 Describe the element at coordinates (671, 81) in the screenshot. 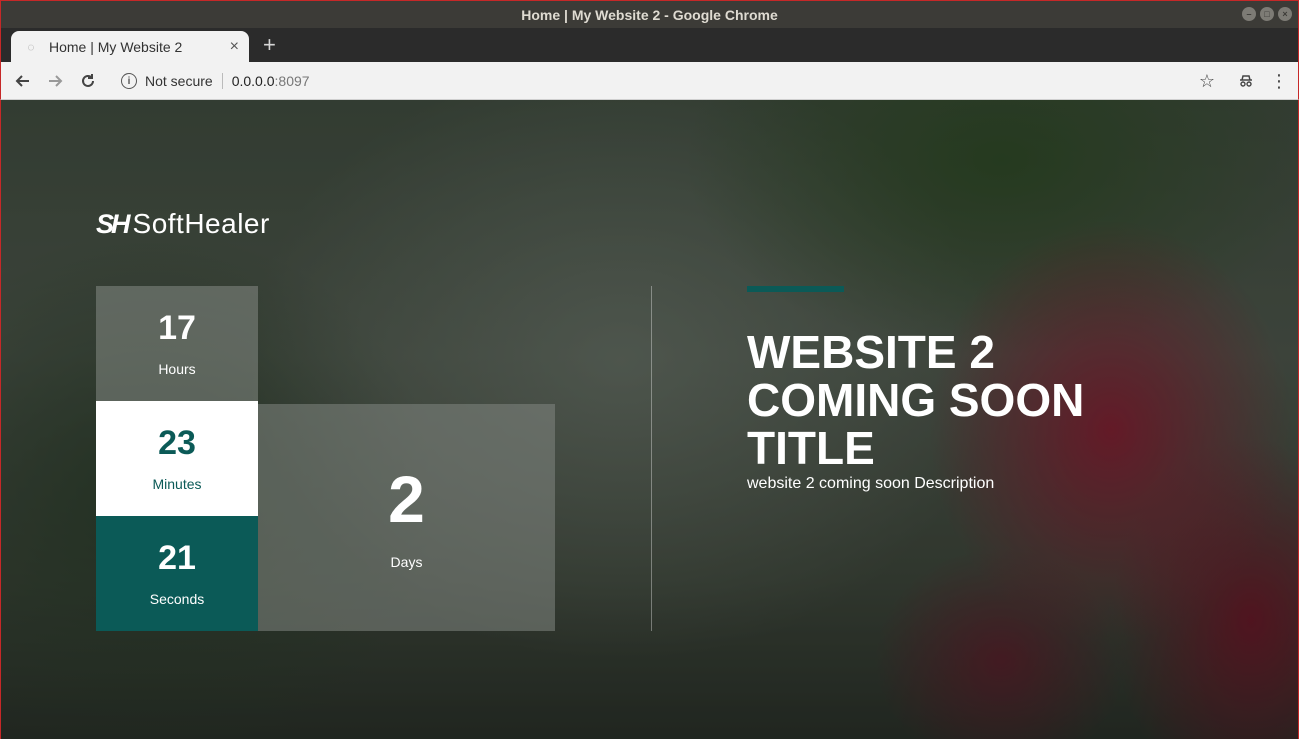

I see `address-bar: i Not secure 0.0.0.0 :8097` at that location.